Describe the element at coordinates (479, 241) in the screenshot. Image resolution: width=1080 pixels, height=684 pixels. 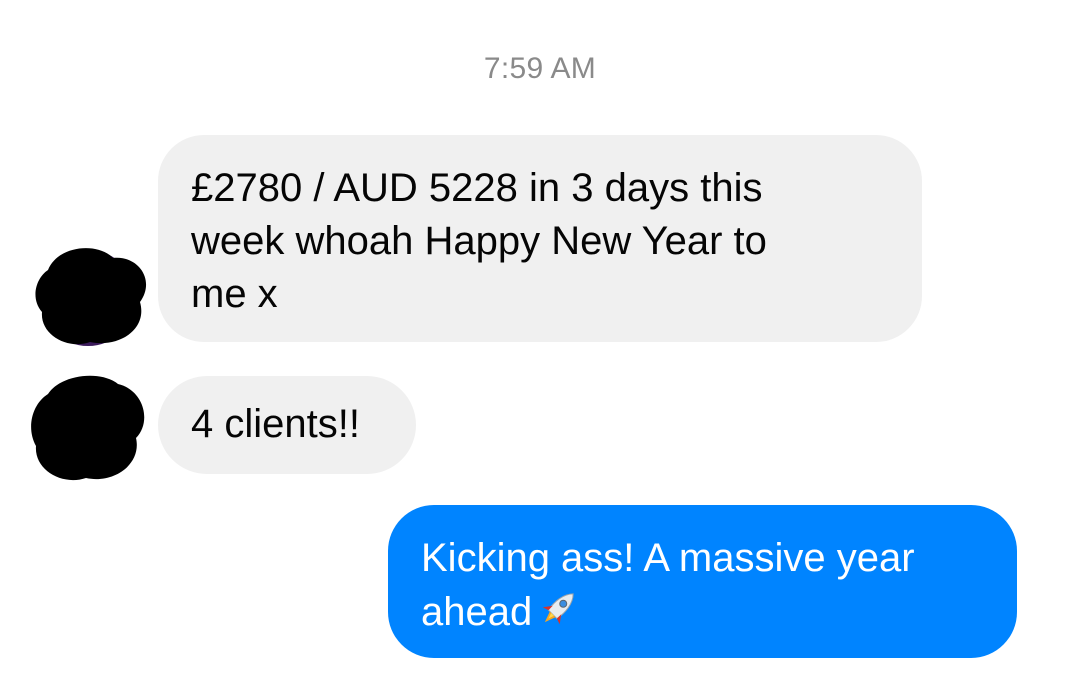
I see `message-line: week whoah Happy New Year to` at that location.